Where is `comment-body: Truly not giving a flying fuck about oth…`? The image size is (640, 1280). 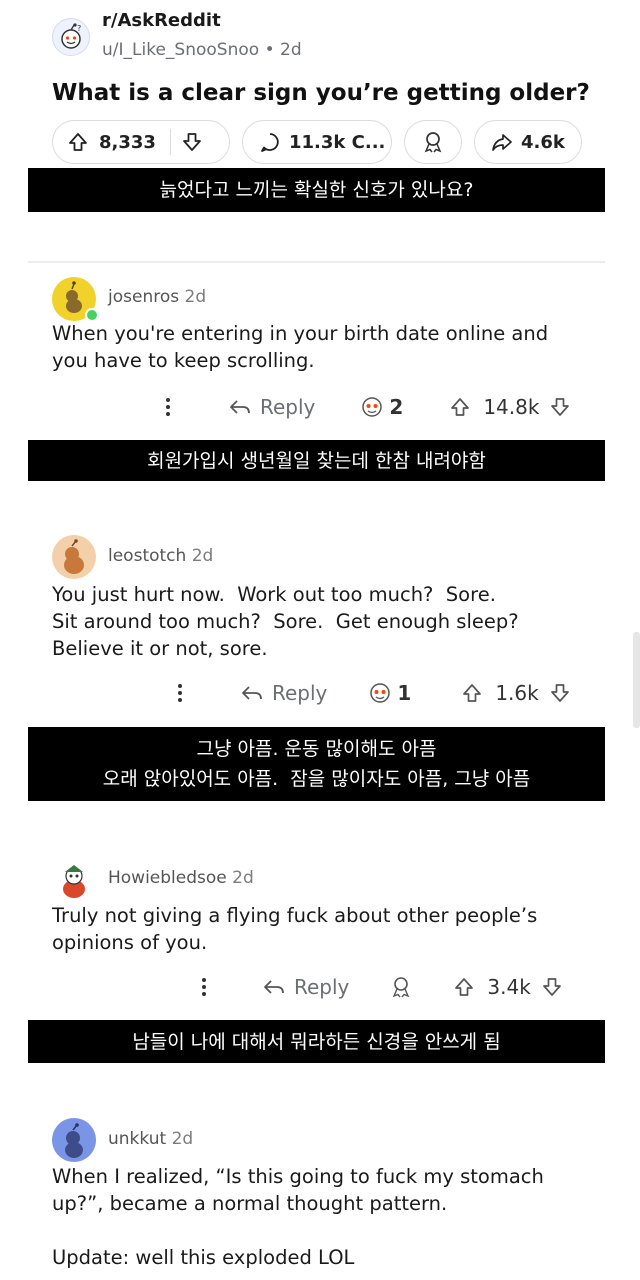
comment-body: Truly not giving a flying fuck about oth… is located at coordinates (322, 929).